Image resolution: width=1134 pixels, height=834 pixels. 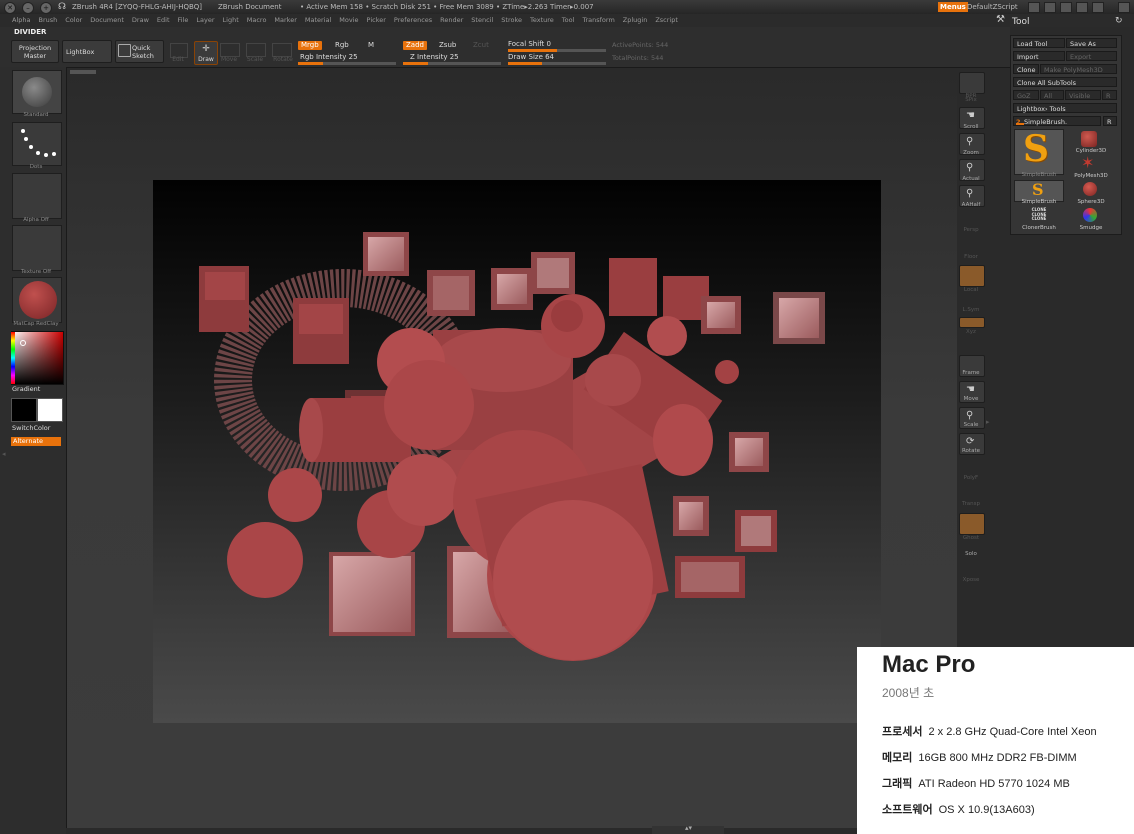 What do you see at coordinates (1087, 163) in the screenshot?
I see `polymesh3d-icon: ✶` at bounding box center [1087, 163].